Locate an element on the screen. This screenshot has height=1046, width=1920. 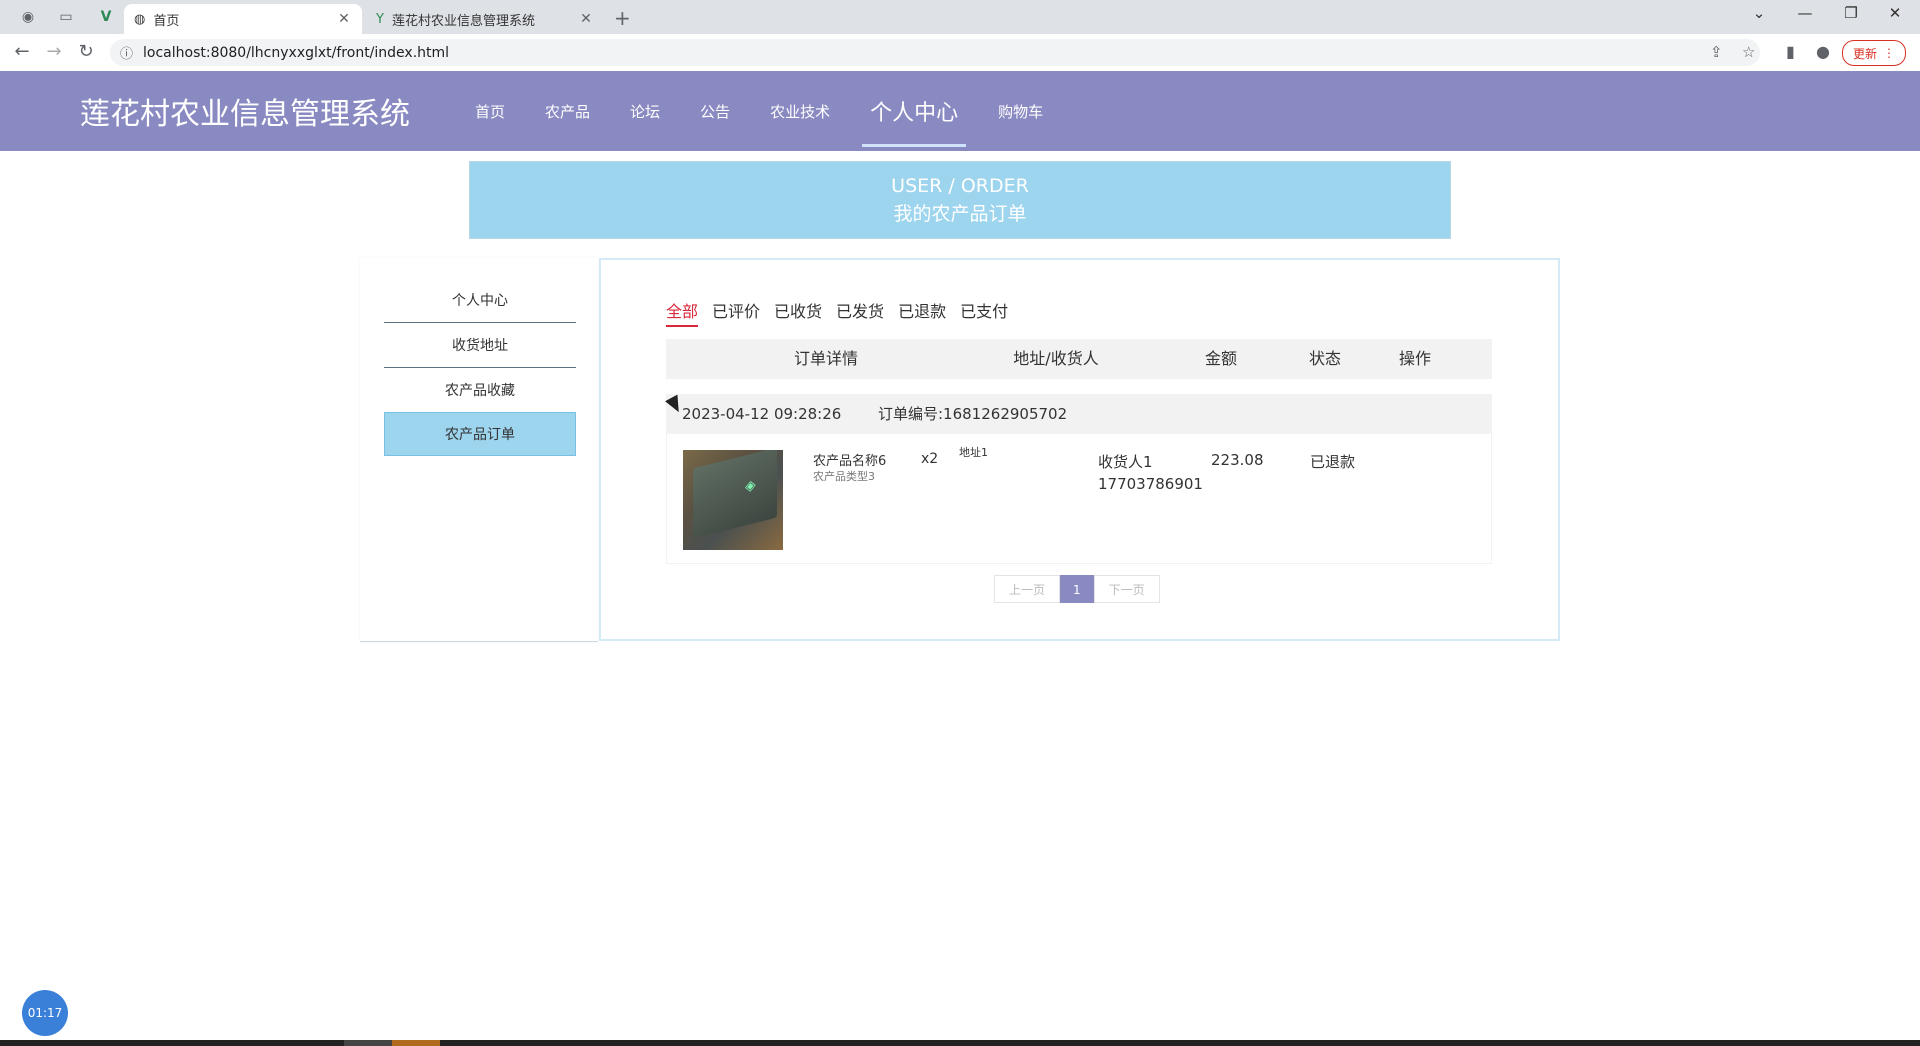
order-number: 订单编号:1681262905702 is located at coordinates (973, 414).